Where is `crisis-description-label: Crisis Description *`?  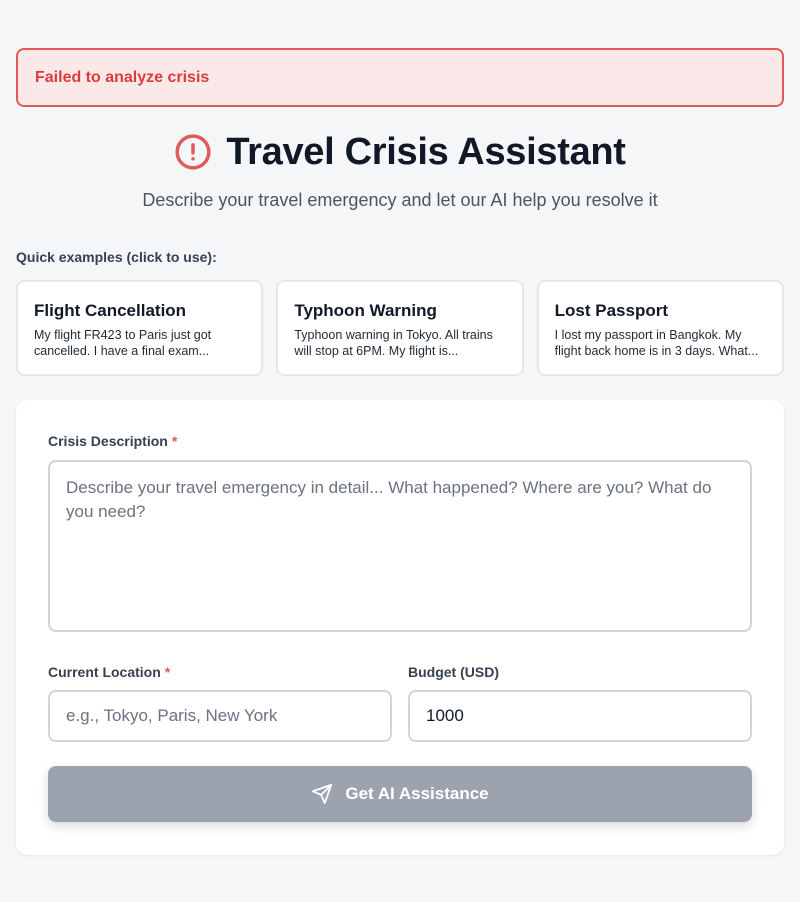 crisis-description-label: Crisis Description * is located at coordinates (112, 441).